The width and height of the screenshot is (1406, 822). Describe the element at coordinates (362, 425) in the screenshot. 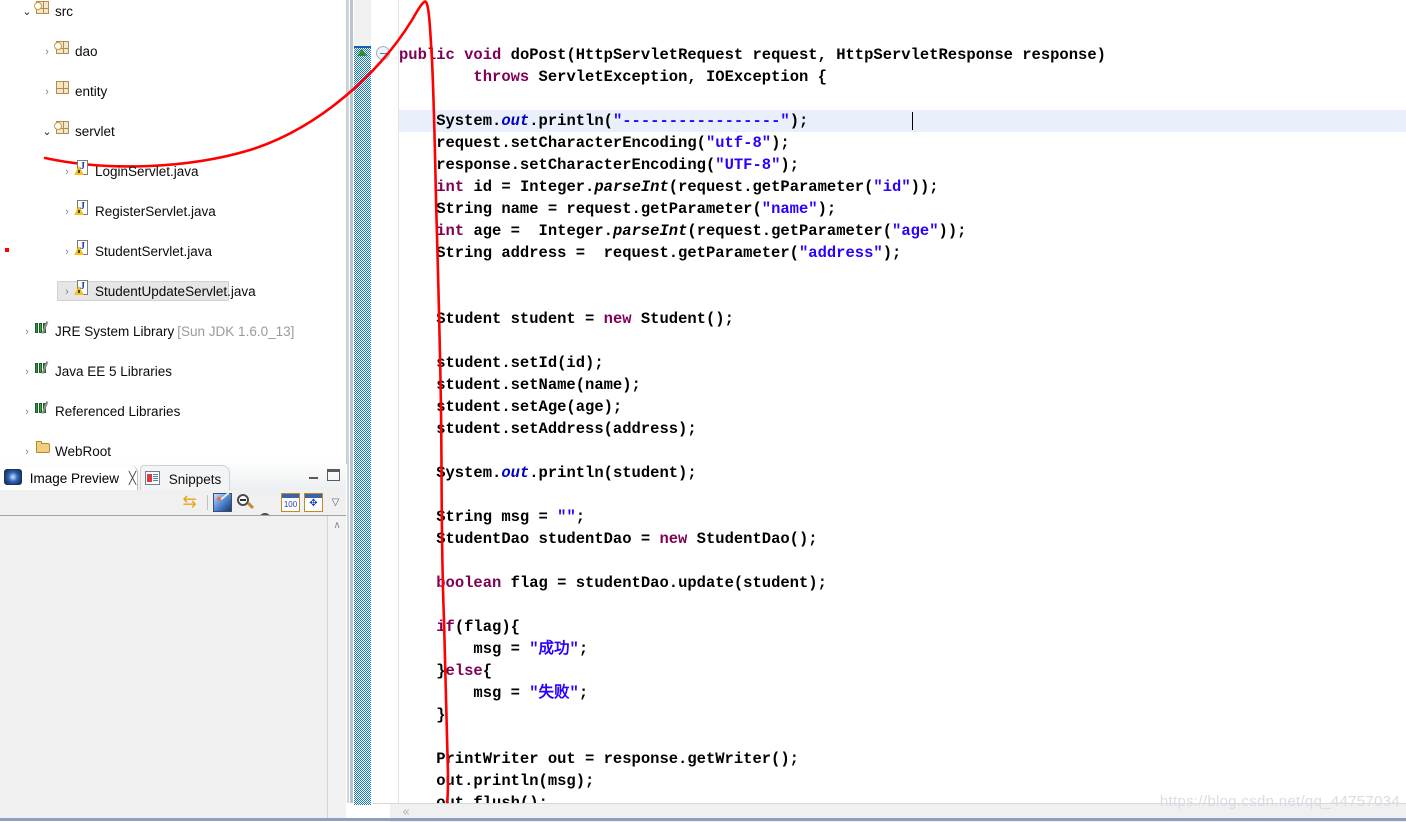

I see `vertical-scrollbar-thumb` at that location.